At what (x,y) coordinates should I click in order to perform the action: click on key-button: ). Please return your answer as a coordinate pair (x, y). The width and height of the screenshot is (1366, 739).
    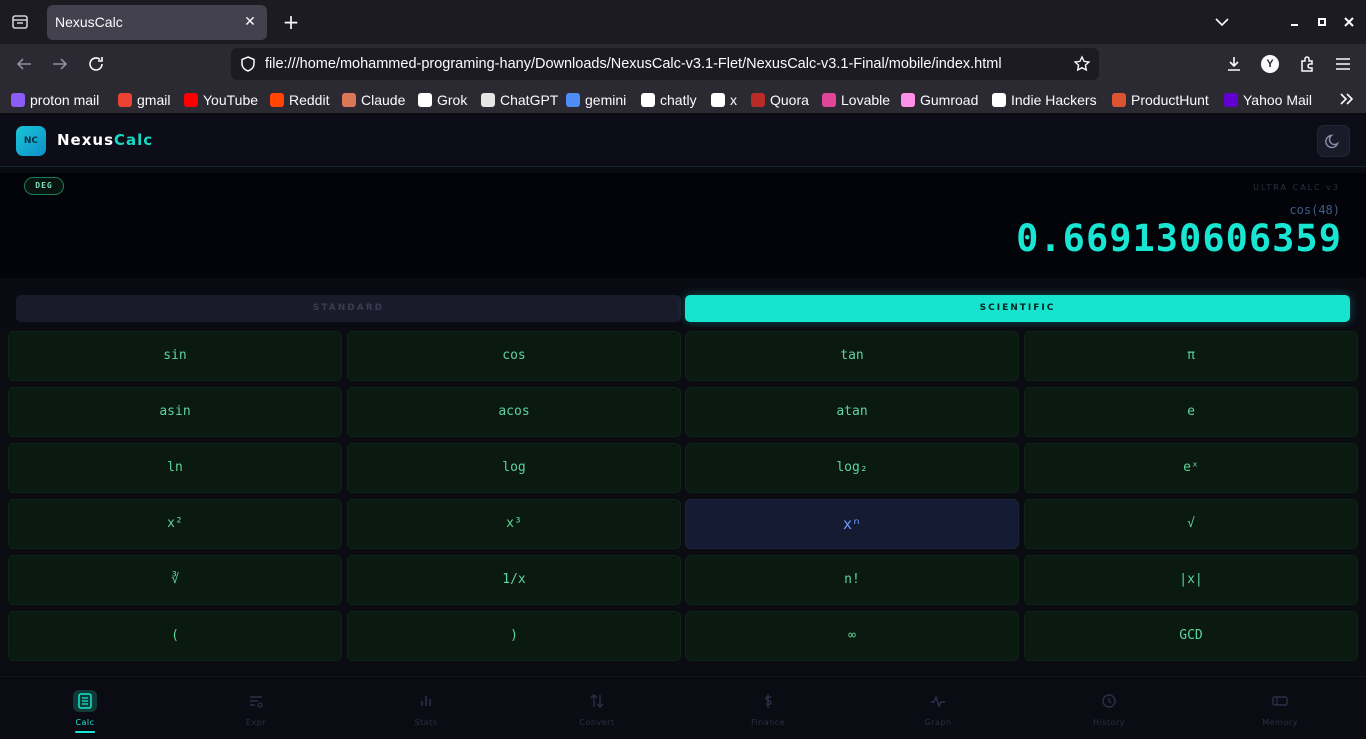
    Looking at the image, I should click on (514, 636).